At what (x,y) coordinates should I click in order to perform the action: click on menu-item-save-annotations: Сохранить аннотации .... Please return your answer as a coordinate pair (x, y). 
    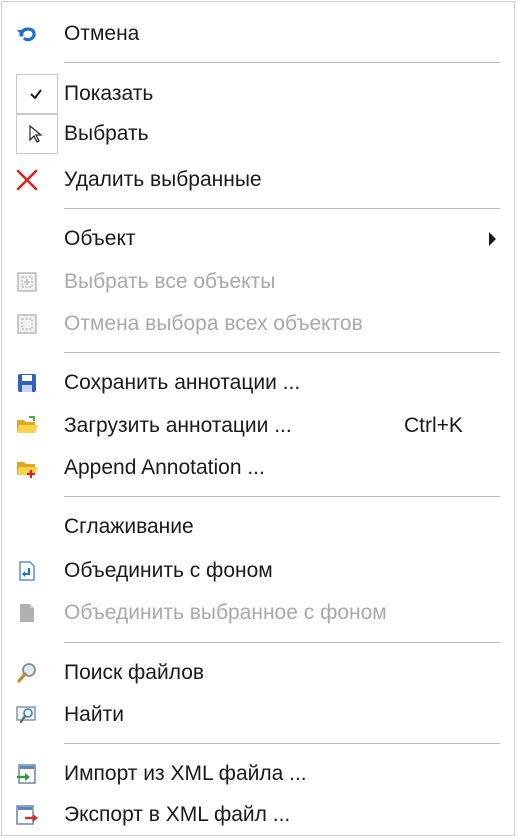
    Looking at the image, I should click on (258, 383).